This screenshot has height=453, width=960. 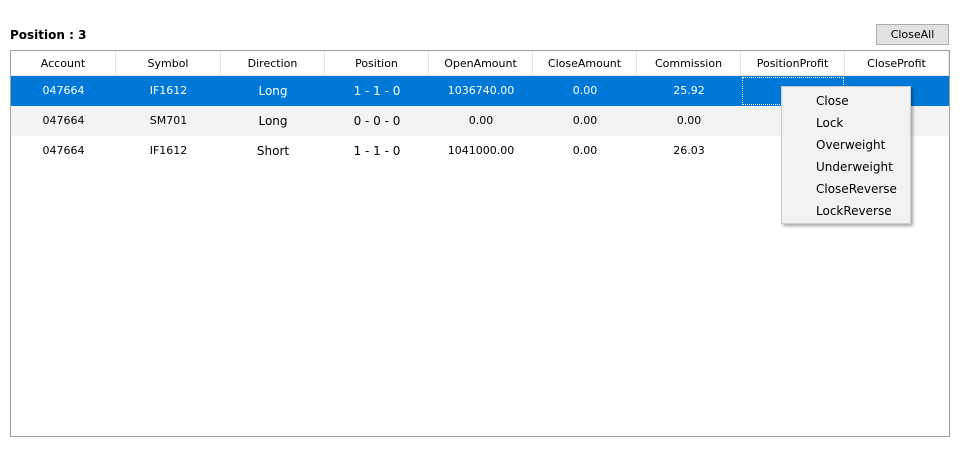 What do you see at coordinates (846, 101) in the screenshot?
I see `menu-item-close: Close` at bounding box center [846, 101].